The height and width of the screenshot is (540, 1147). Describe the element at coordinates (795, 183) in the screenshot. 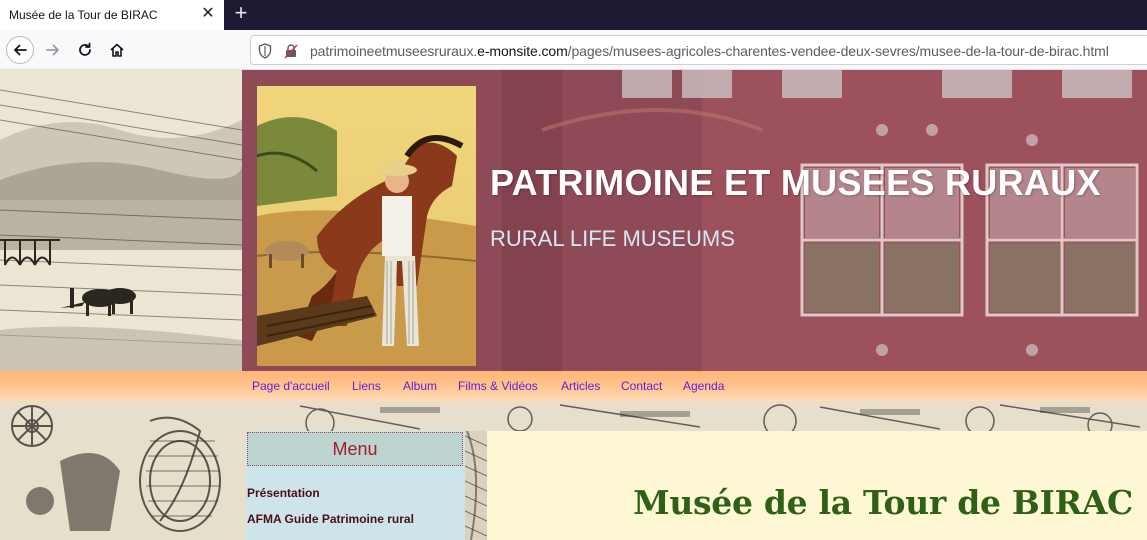

I see `site-title: PATRIMOINE ET MUSEES RURAUX` at that location.